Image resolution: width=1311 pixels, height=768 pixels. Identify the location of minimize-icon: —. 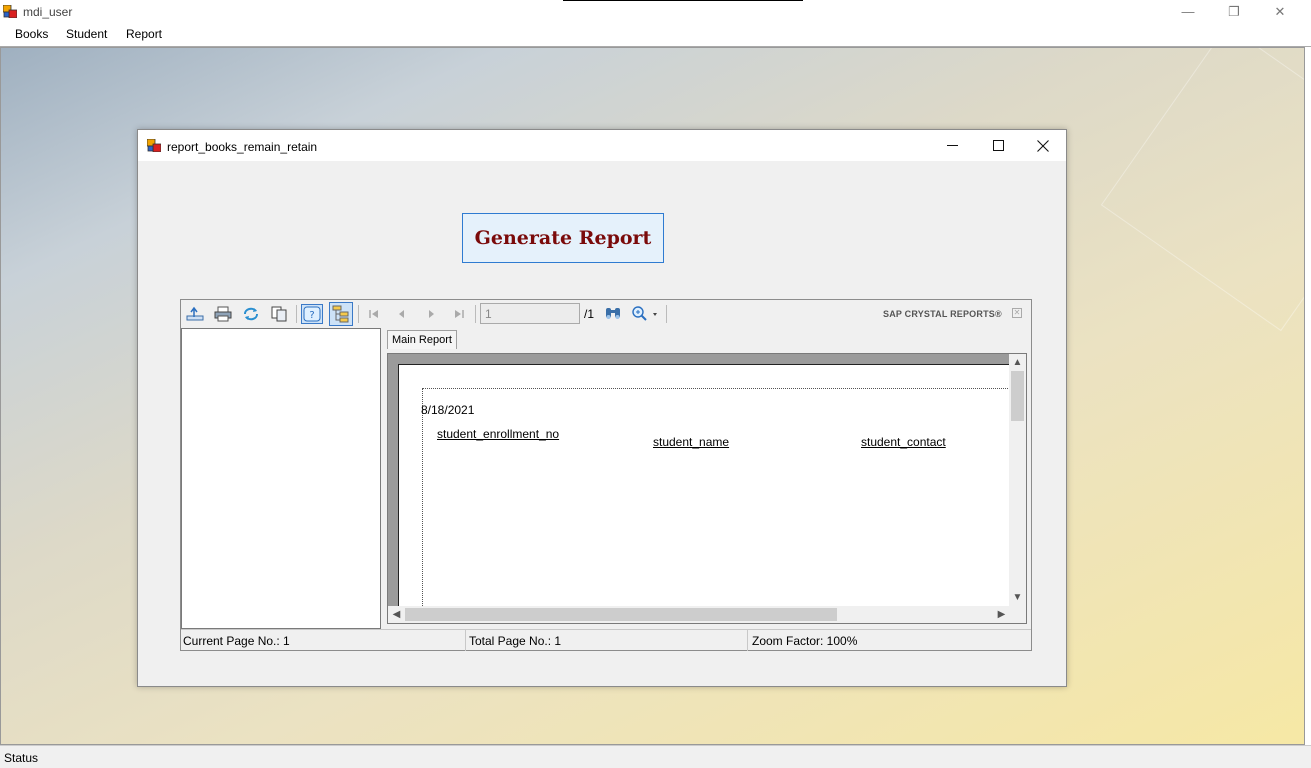
(1188, 11).